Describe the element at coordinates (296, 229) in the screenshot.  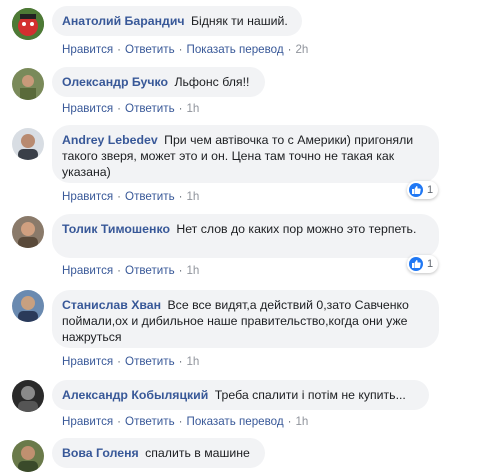
I see `comment-text: Нет слов до каких пор можно это терпеть.` at that location.